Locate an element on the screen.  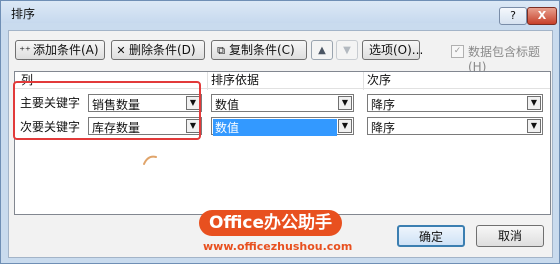
watermark-brand: Office办公助手 is located at coordinates (271, 223).